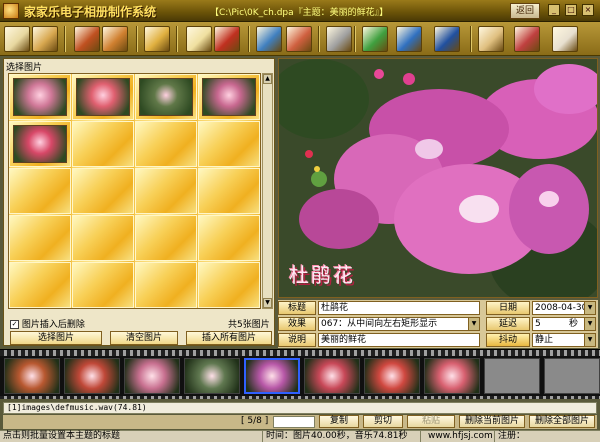 This screenshot has height=442, width=600. Describe the element at coordinates (199, 39) in the screenshot. I see `add-page-icon` at that location.